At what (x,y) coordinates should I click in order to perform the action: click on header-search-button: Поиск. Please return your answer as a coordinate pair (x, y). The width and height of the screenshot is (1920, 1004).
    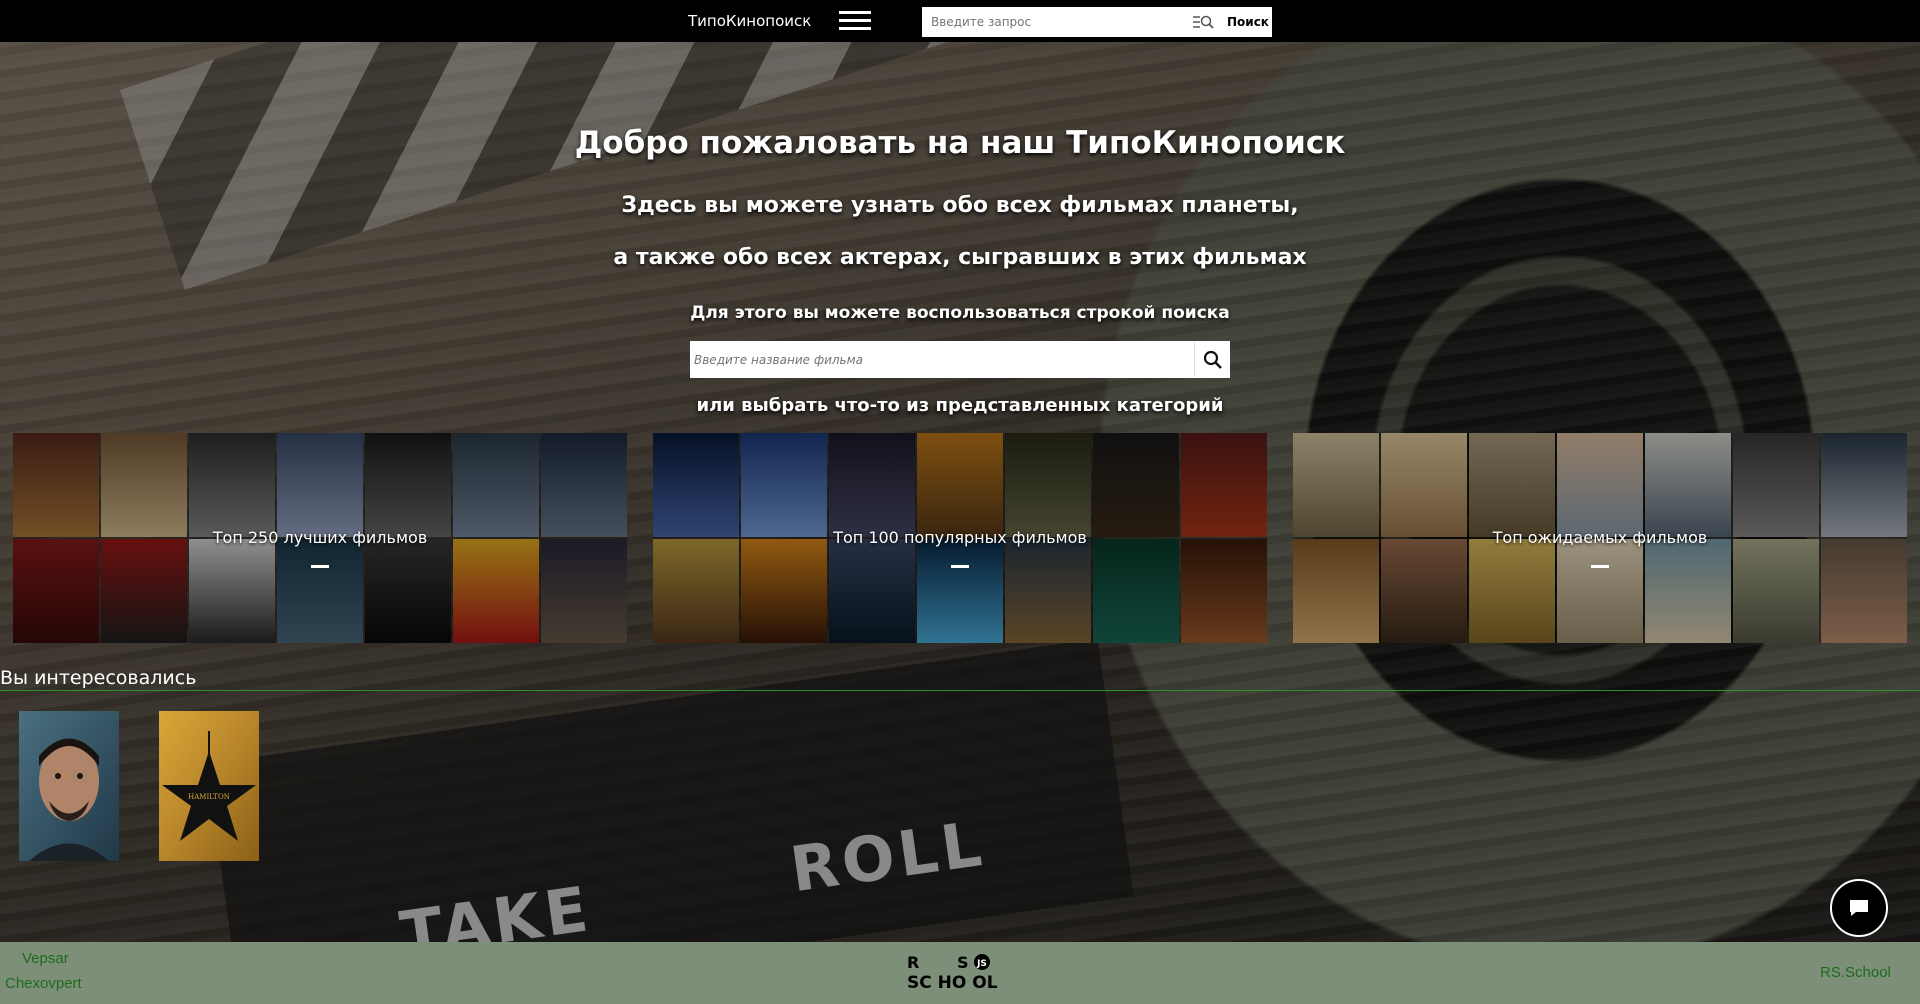
    Looking at the image, I should click on (1248, 22).